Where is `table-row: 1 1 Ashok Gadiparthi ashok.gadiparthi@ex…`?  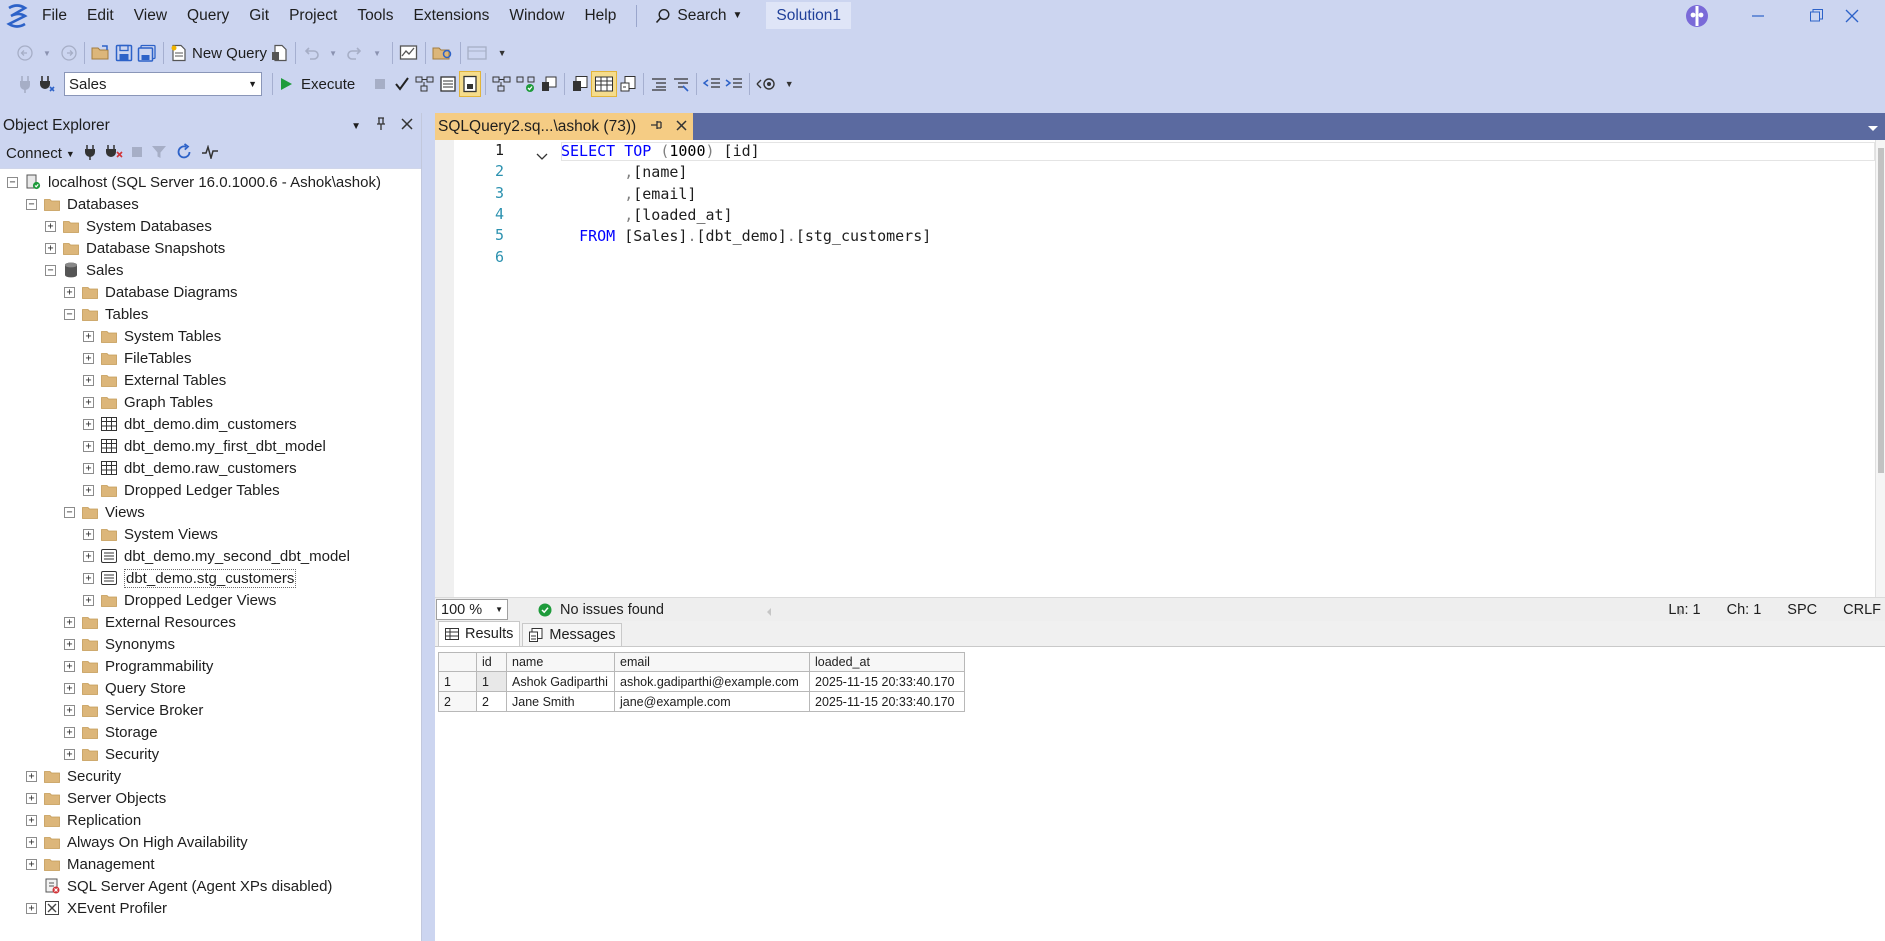
table-row: 1 1 Ashok Gadiparthi ashok.gadiparthi@ex… is located at coordinates (701, 681).